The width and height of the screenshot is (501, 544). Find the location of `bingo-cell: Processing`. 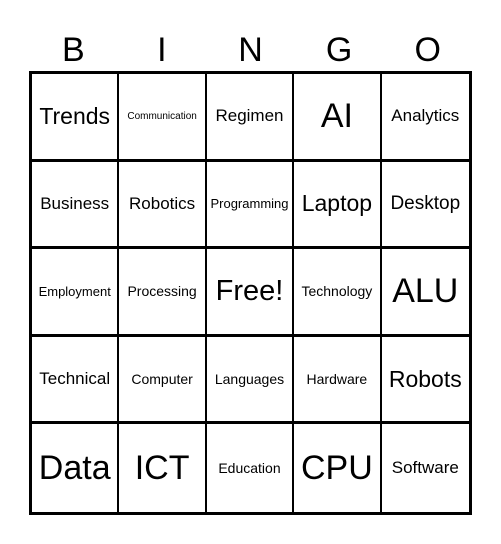

bingo-cell: Processing is located at coordinates (163, 293).